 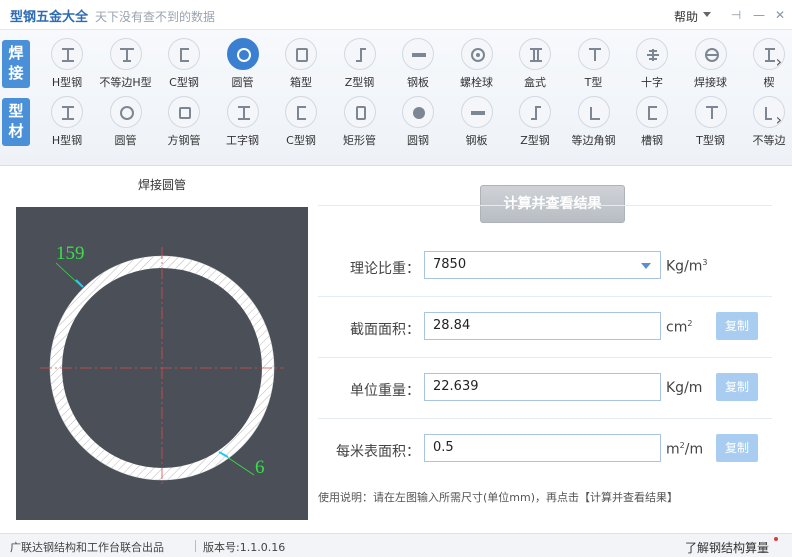 What do you see at coordinates (535, 63) in the screenshot?
I see `tool-box-type: 盒式` at bounding box center [535, 63].